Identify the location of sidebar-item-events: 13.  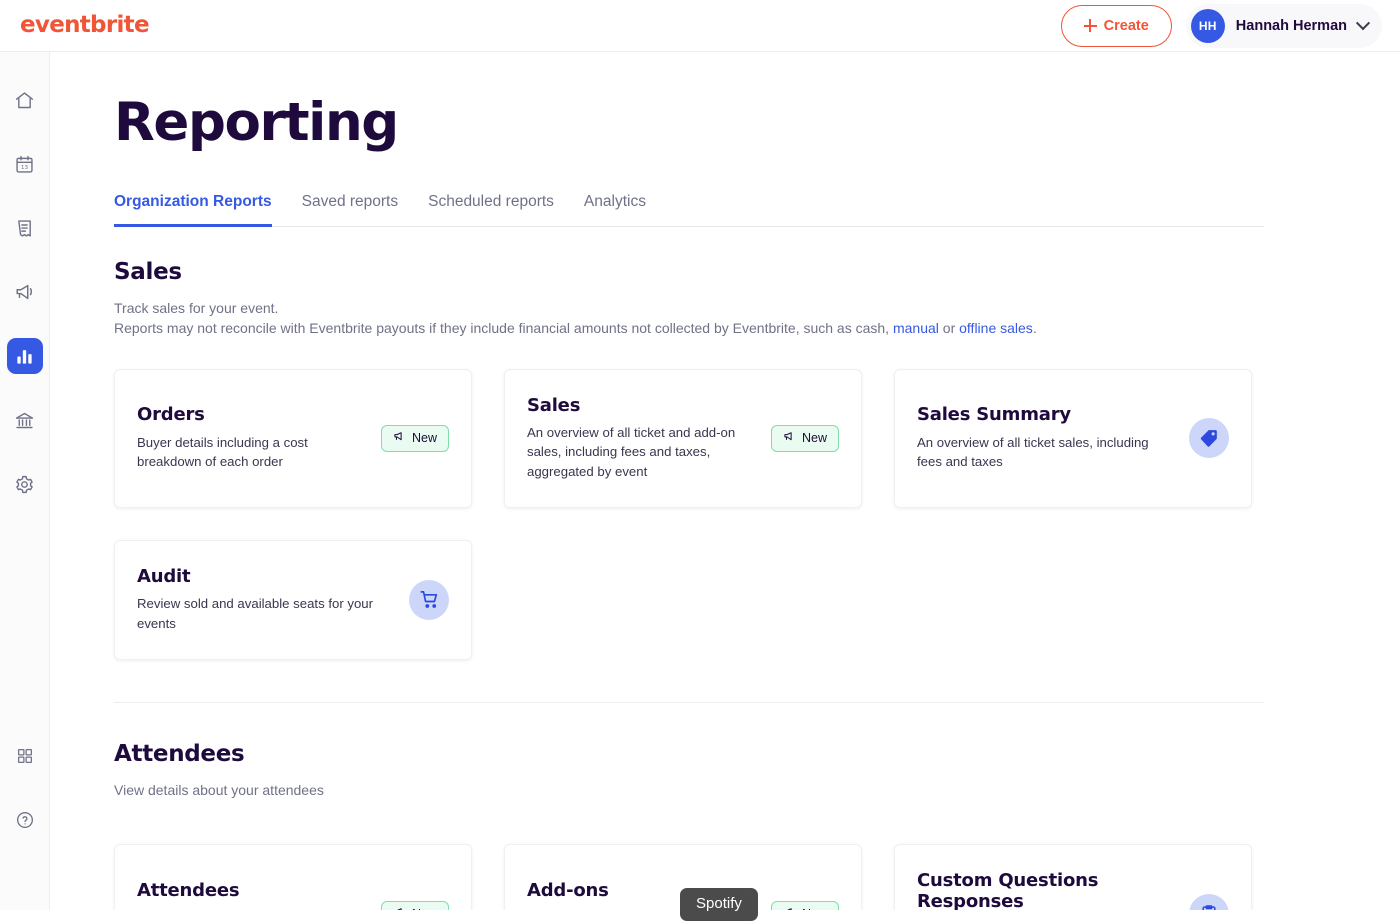
(25, 164).